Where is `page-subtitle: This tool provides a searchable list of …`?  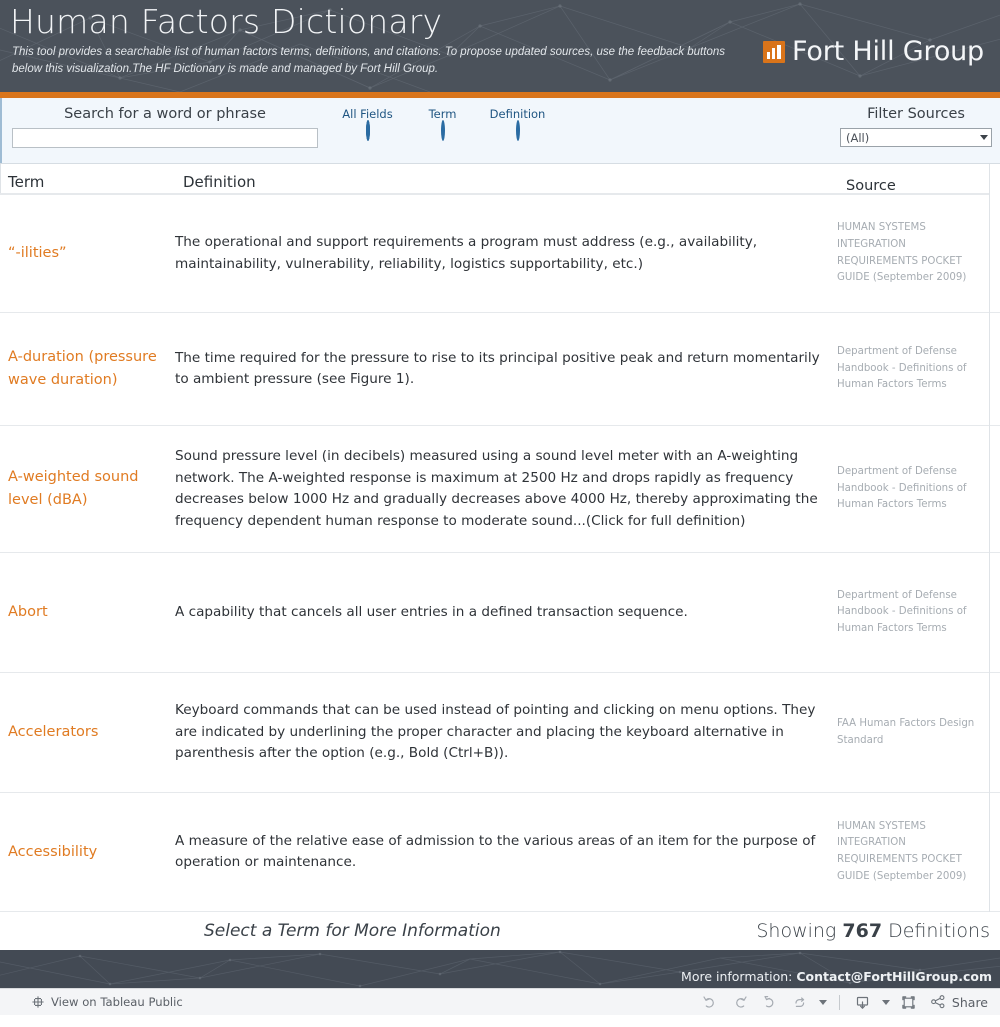
page-subtitle: This tool provides a searchable list of … is located at coordinates (368, 60).